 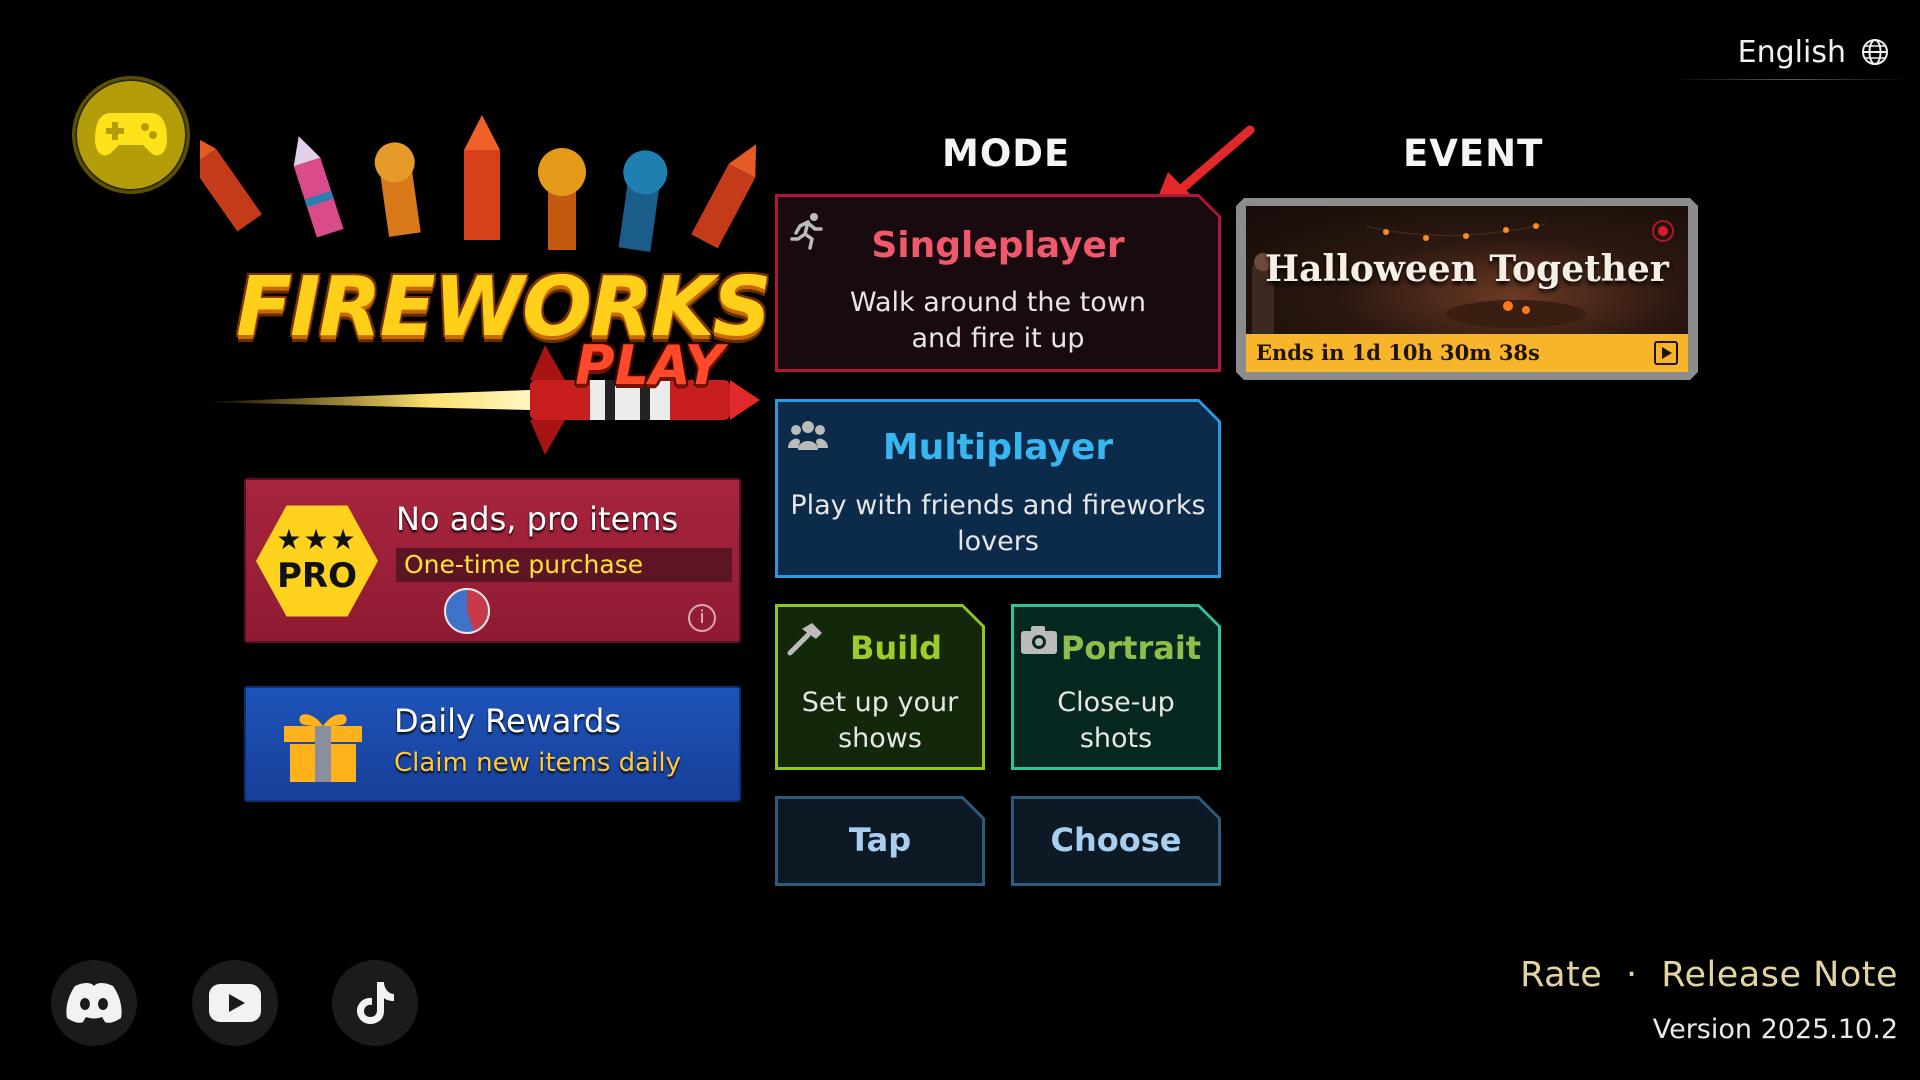 I want to click on multiplayer-title: Multiplayer, so click(x=998, y=447).